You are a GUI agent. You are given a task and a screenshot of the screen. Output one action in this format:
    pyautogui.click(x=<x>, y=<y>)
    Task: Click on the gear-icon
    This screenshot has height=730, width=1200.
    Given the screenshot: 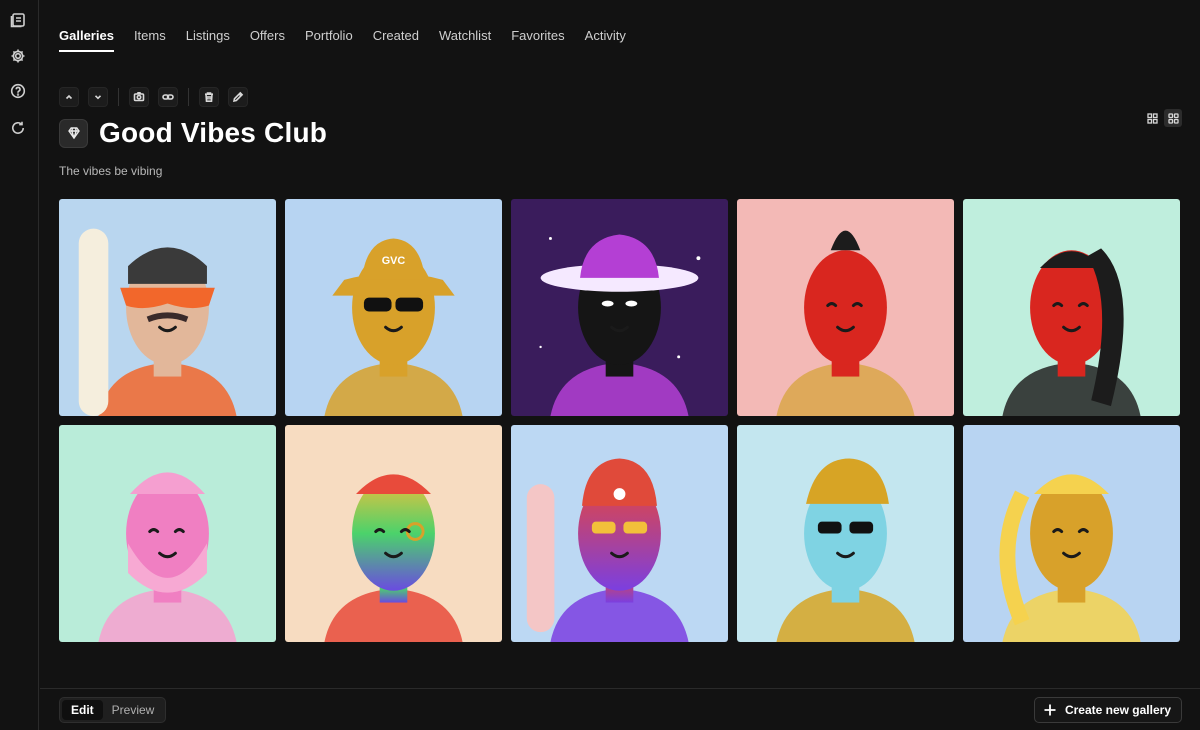 What is the action you would take?
    pyautogui.click(x=18, y=56)
    